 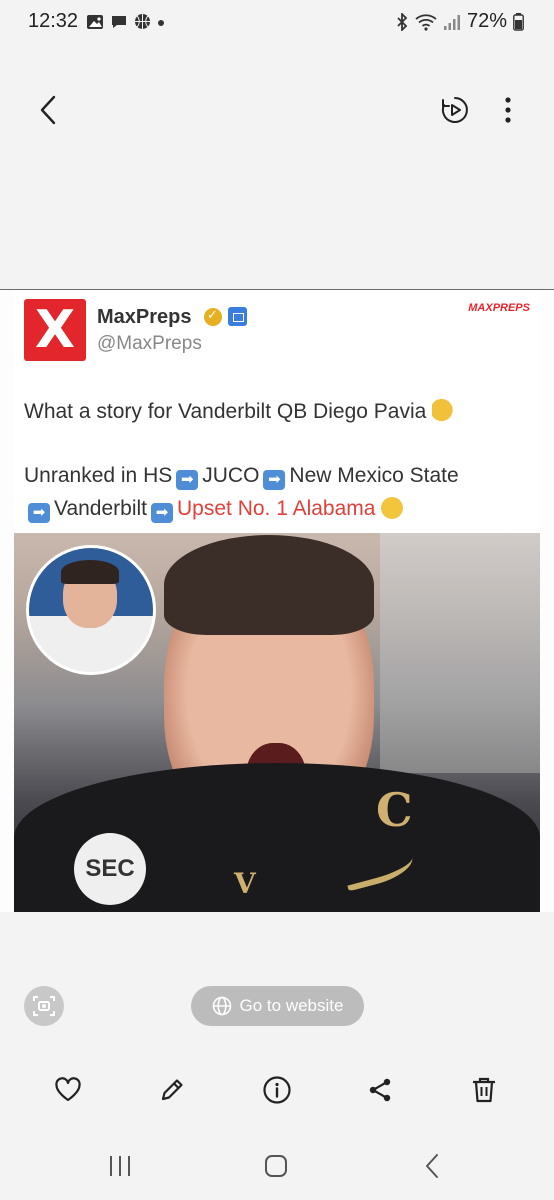 I want to click on tweet-line-2-c: New Mexico State, so click(x=374, y=475).